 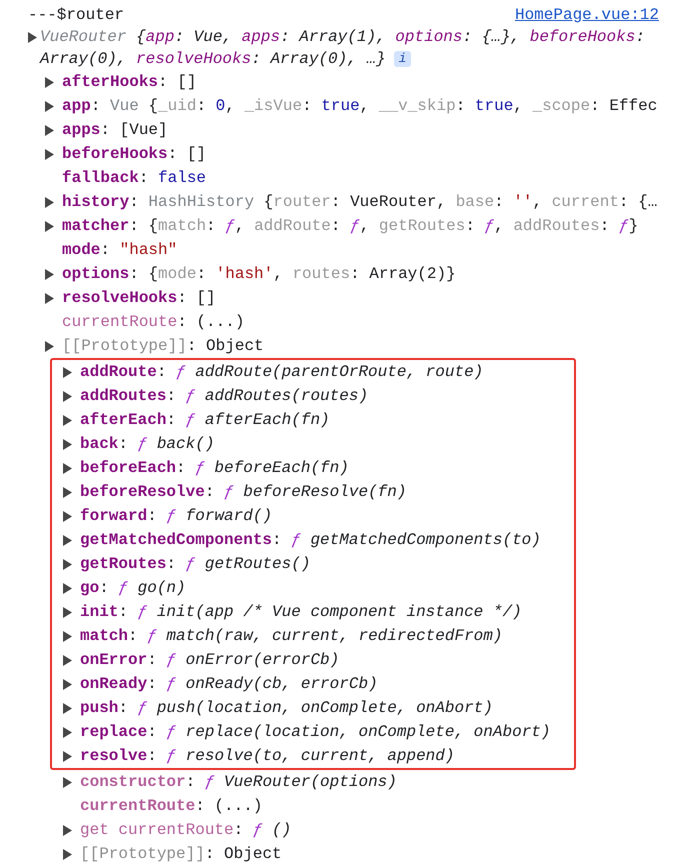 What do you see at coordinates (374, 106) in the screenshot?
I see `property-value: : Vue {_uid: 0, _isVue: true, __v_skip: true, _scope: Effec` at bounding box center [374, 106].